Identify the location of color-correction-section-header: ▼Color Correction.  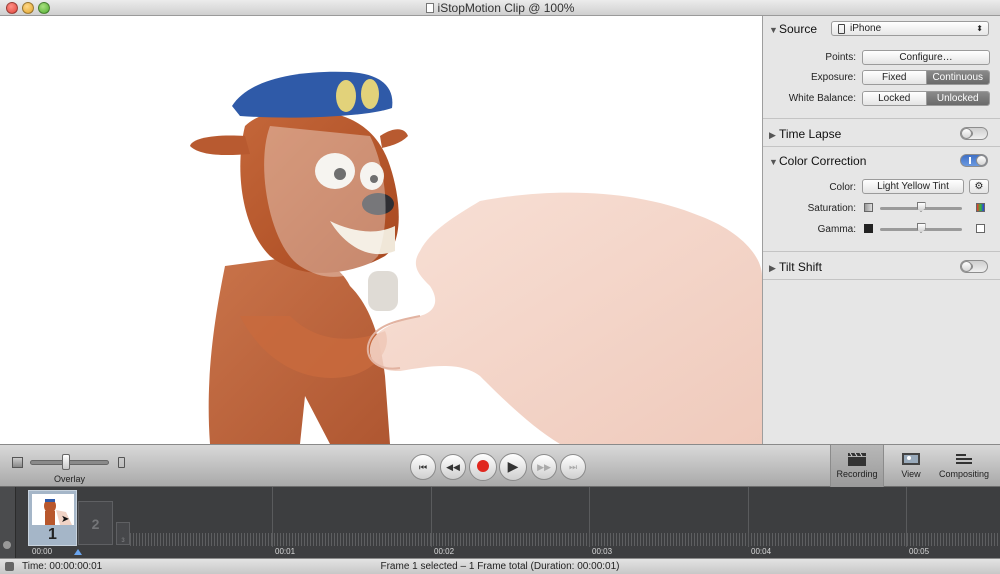
(817, 161).